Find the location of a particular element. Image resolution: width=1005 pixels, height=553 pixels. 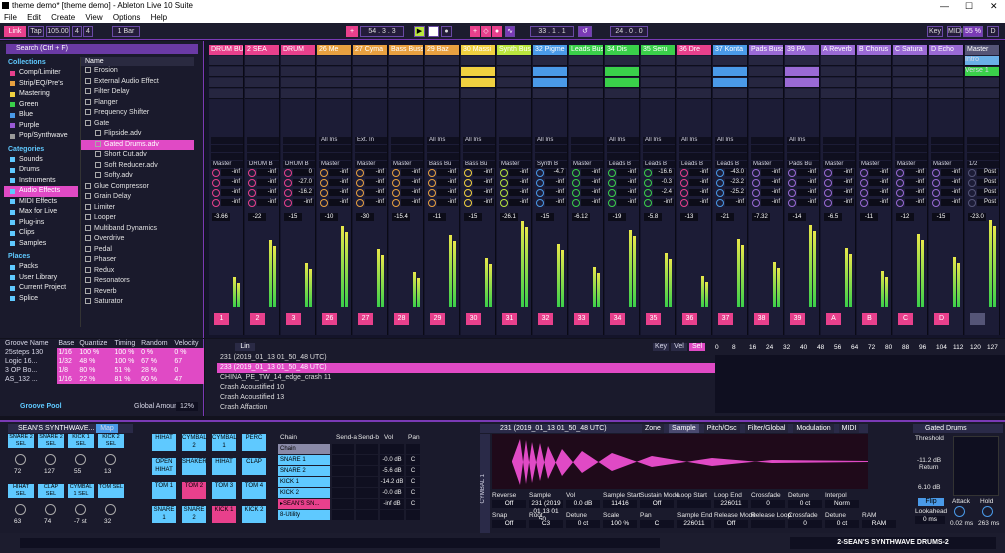

vel-tab: Vel is located at coordinates (679, 347).